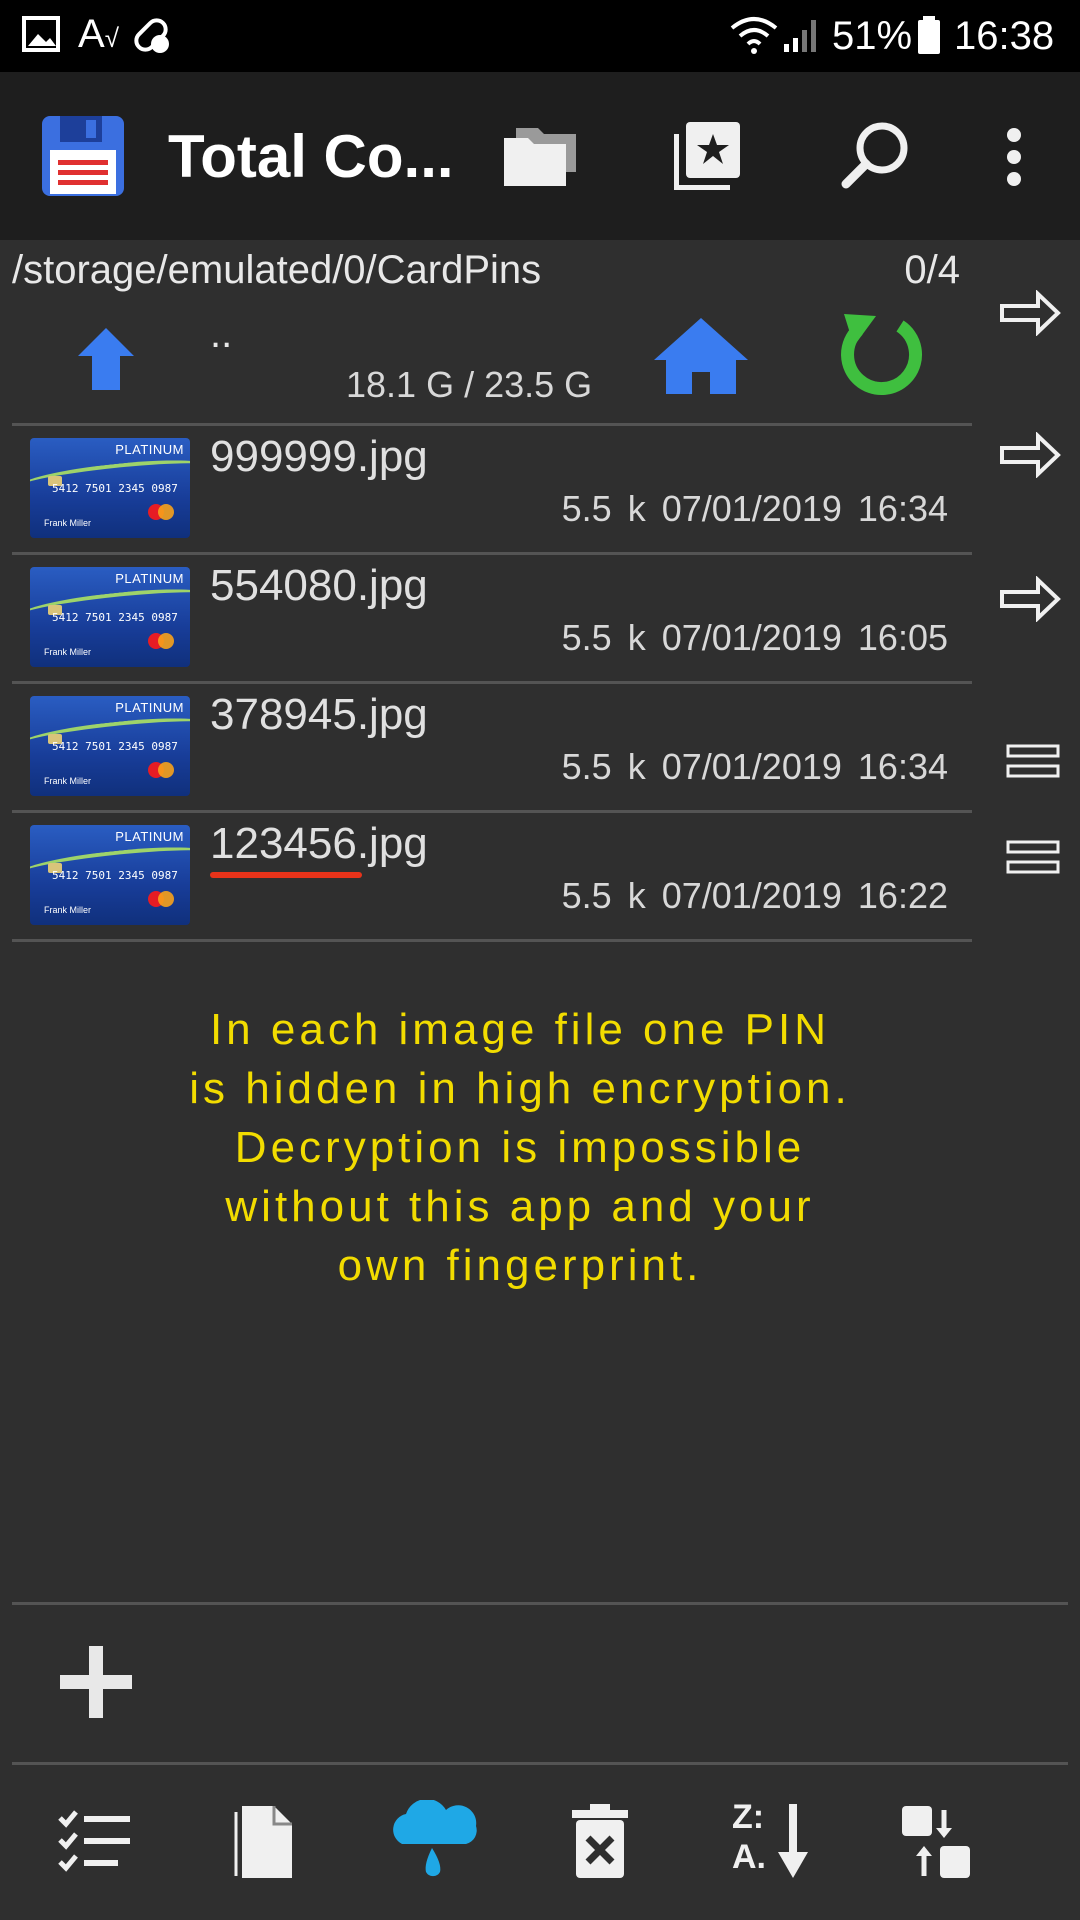  What do you see at coordinates (265, 1842) in the screenshot?
I see `file-icon` at bounding box center [265, 1842].